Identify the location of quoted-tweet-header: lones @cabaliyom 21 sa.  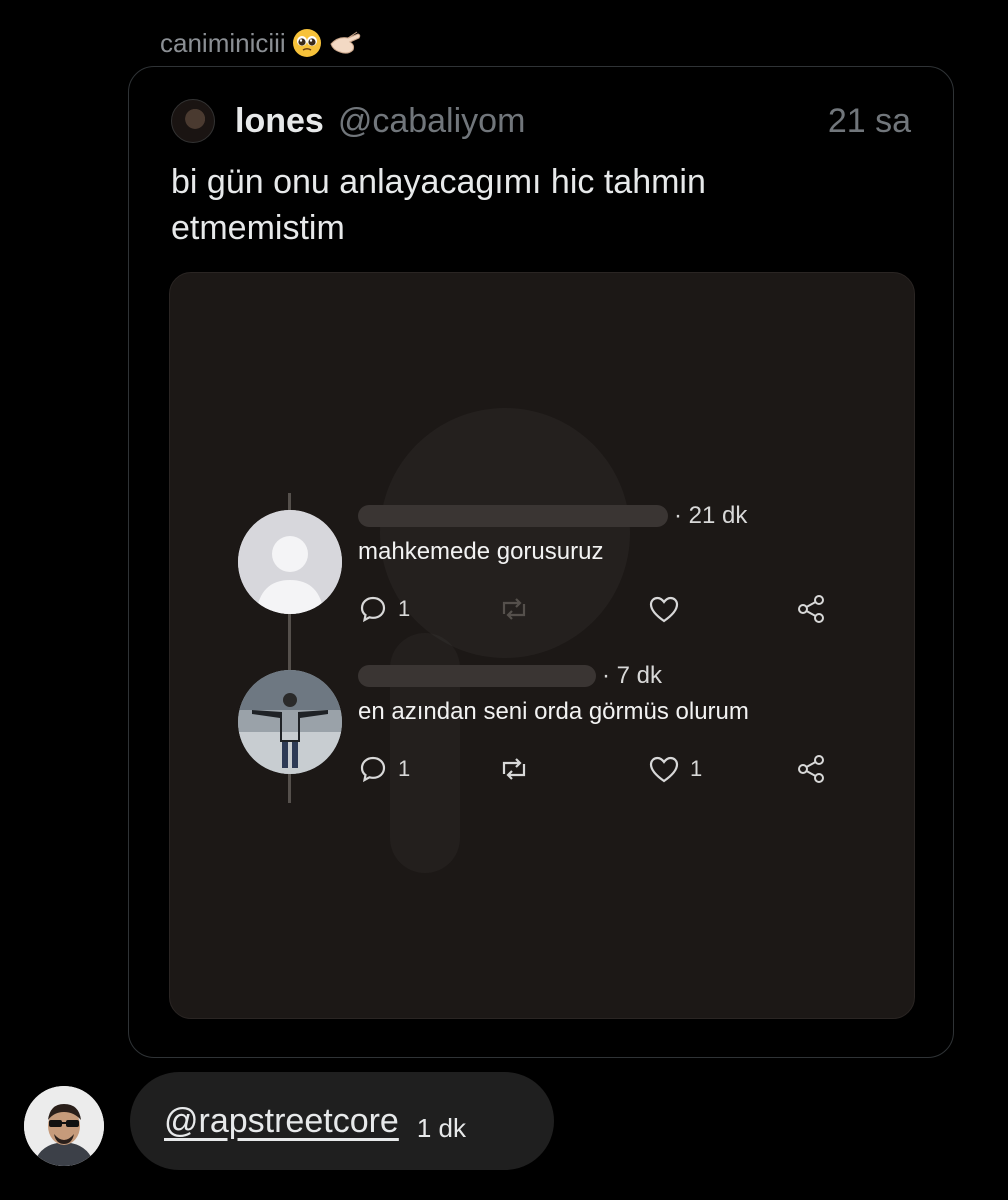
(541, 121).